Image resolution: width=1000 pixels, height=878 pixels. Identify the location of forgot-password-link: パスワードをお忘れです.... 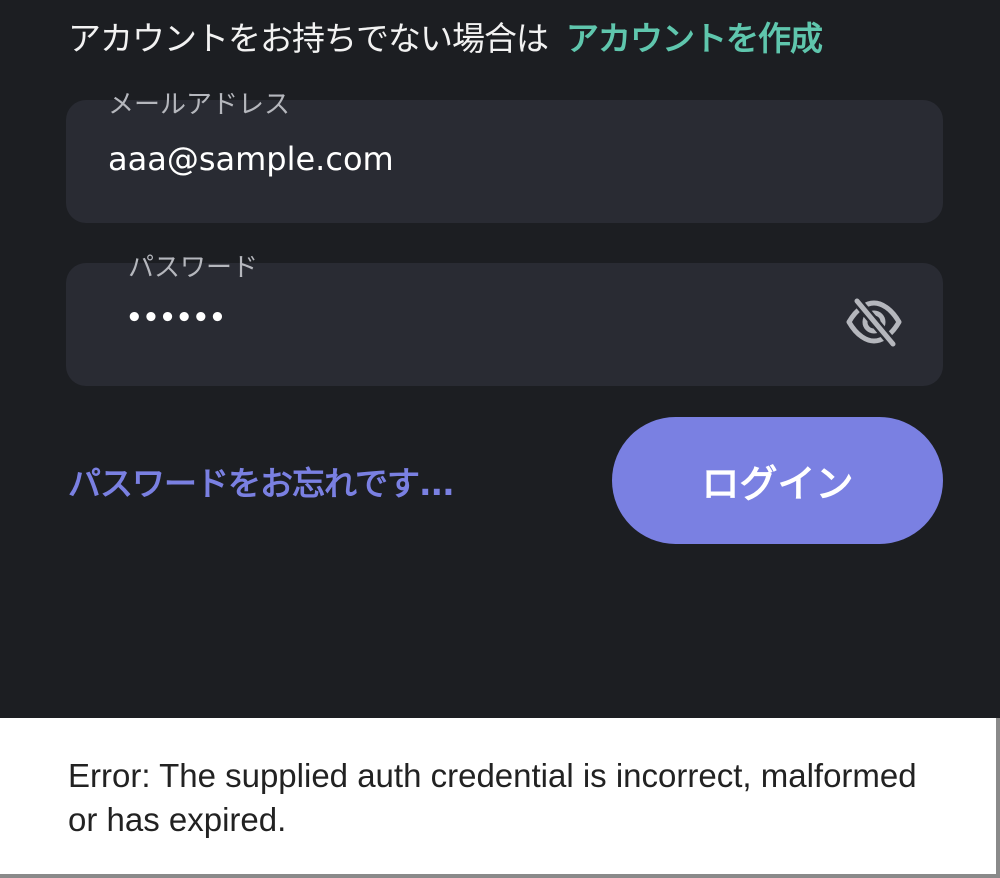
(261, 481).